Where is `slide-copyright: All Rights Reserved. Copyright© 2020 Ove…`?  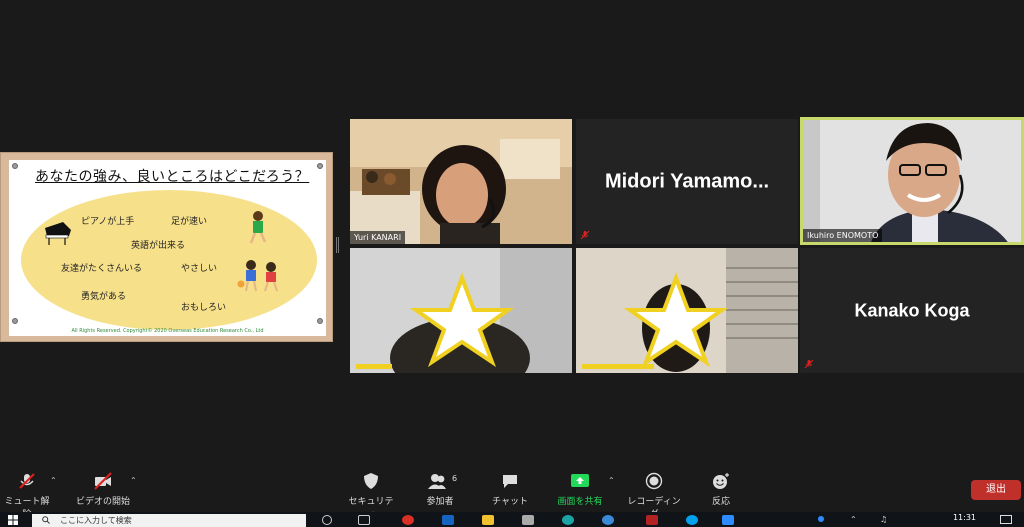
slide-copyright: All Rights Reserved. Copyright© 2020 Ove… is located at coordinates (167, 331).